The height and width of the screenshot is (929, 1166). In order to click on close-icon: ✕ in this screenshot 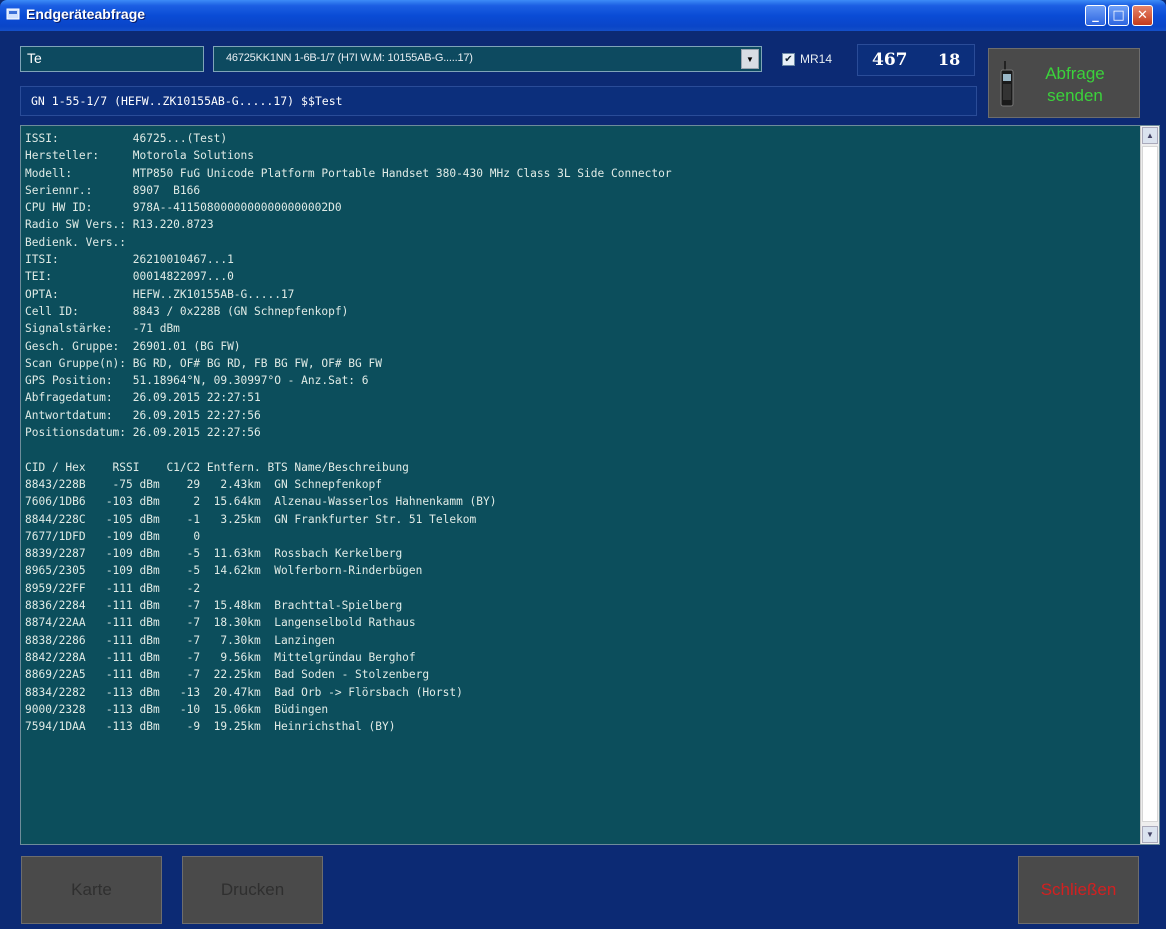, I will do `click(1142, 15)`.